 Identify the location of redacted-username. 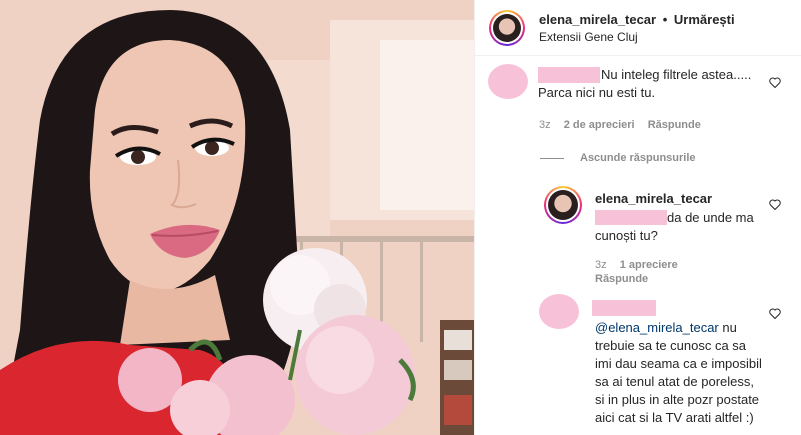
(624, 308).